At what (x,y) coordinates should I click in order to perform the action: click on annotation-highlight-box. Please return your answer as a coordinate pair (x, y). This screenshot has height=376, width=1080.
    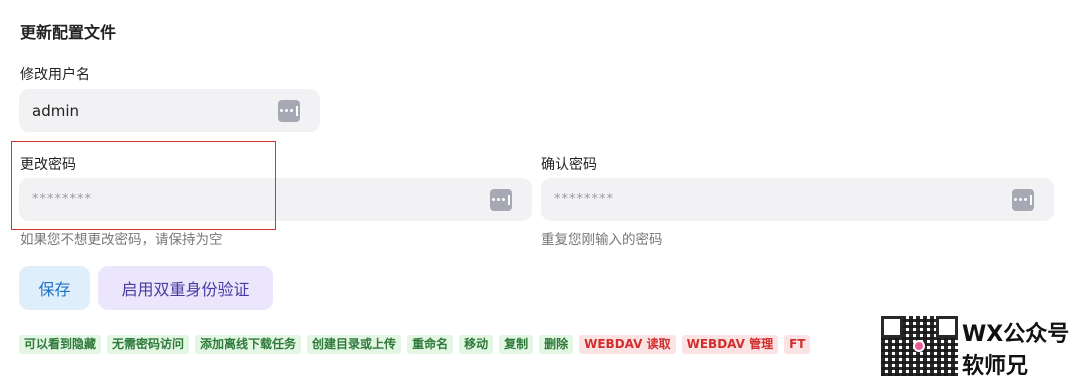
    Looking at the image, I should click on (143, 185).